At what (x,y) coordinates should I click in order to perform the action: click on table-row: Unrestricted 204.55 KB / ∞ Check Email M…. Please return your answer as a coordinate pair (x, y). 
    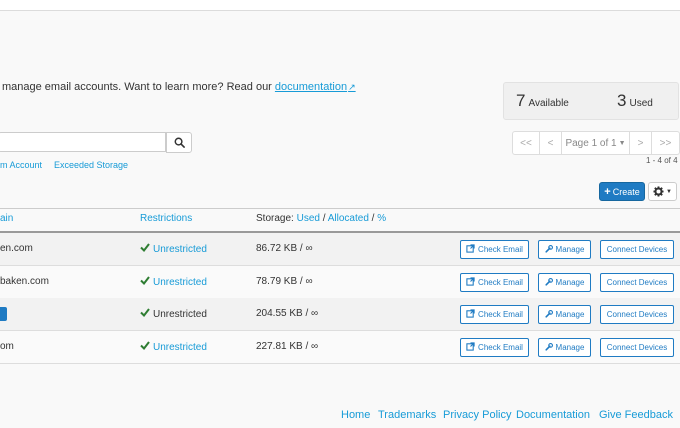
    Looking at the image, I should click on (340, 314).